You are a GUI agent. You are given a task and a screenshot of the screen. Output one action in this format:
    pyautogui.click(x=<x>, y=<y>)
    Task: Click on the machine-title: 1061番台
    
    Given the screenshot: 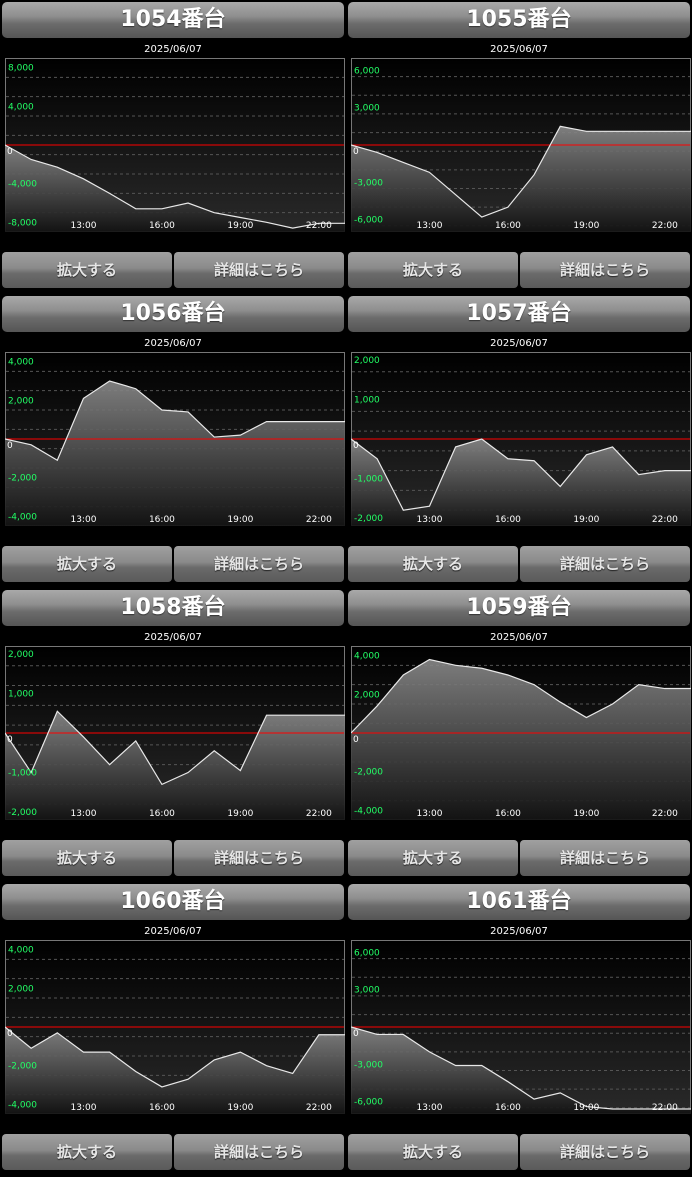 What is the action you would take?
    pyautogui.click(x=519, y=902)
    